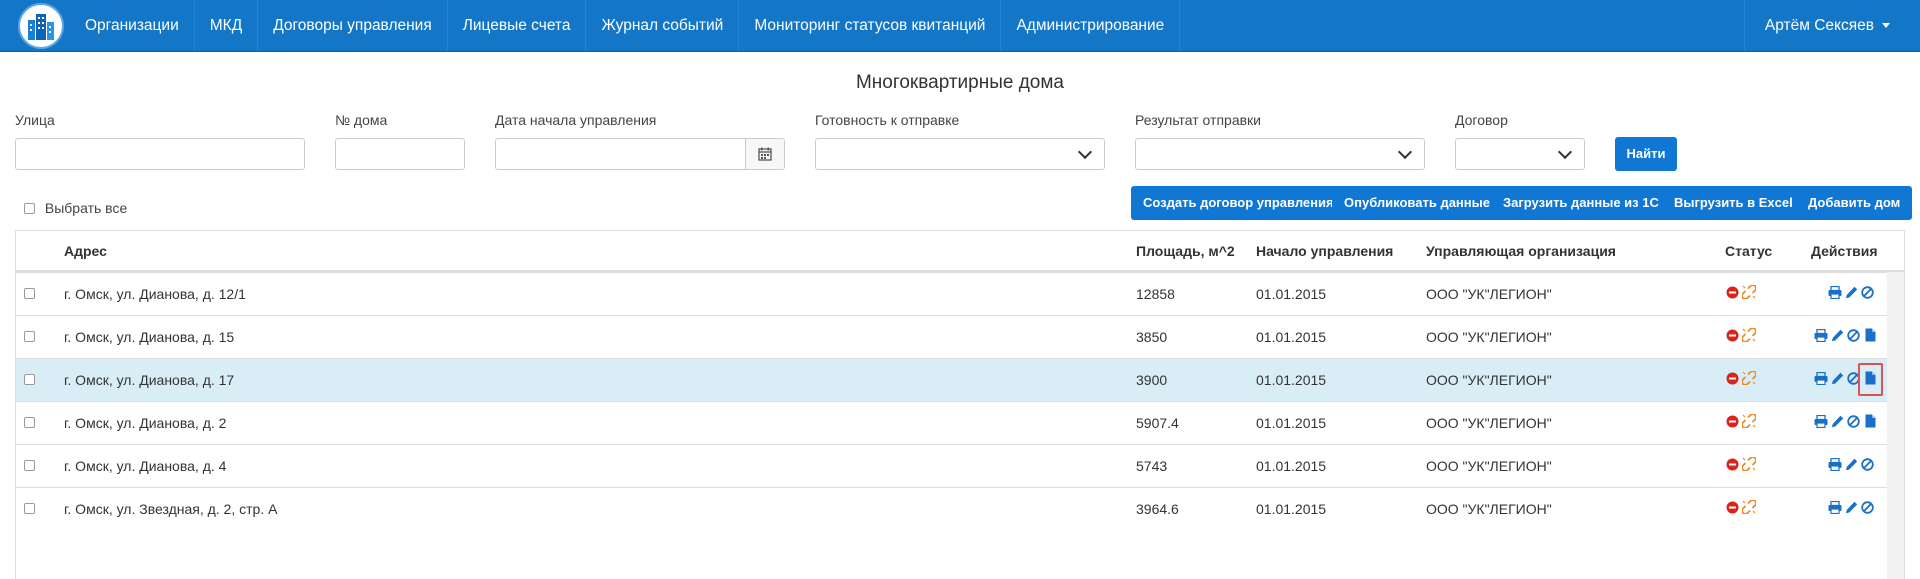  Describe the element at coordinates (1091, 25) in the screenshot. I see `nav-item-administration: Администрирование` at that location.